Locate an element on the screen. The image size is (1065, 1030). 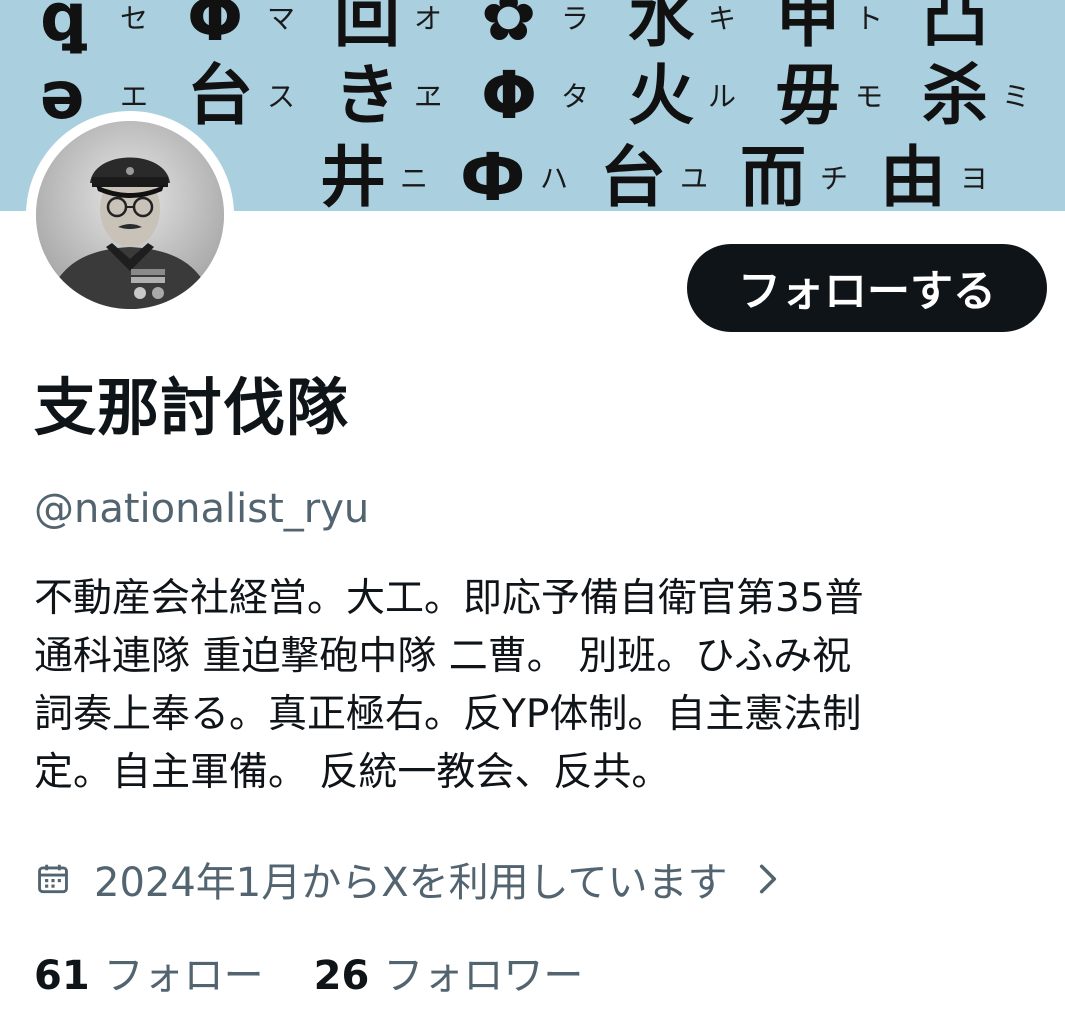
banner-kana: ニ is located at coordinates (414, 178).